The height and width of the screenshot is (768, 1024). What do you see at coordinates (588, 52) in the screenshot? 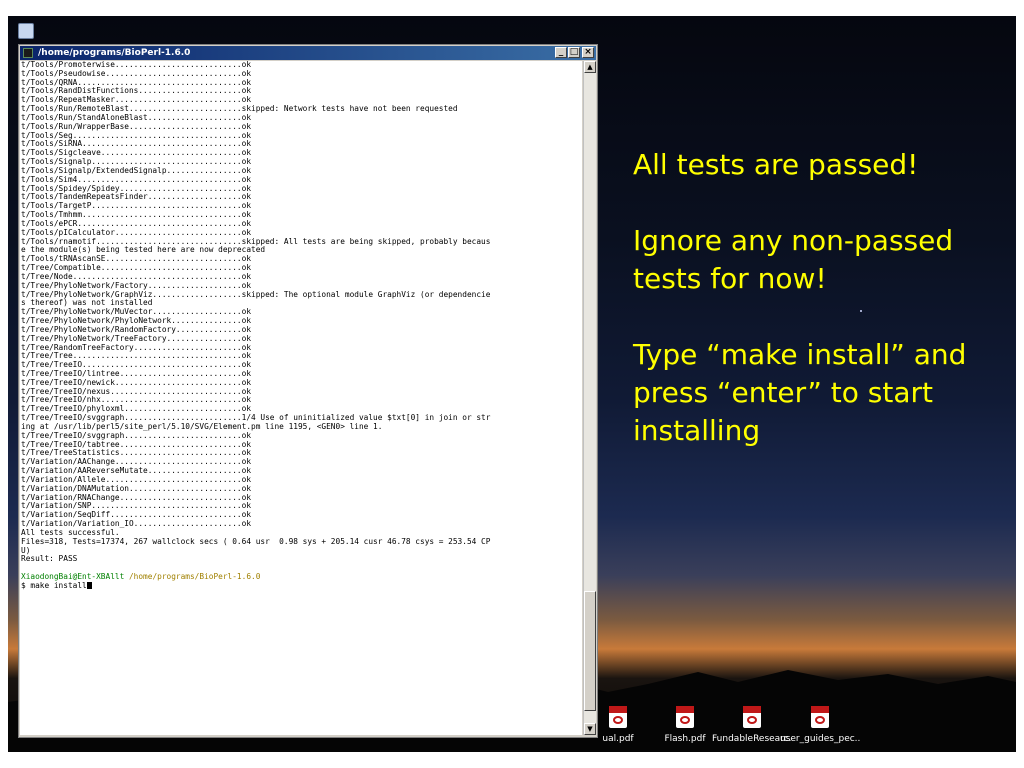
I see `close-button: ×` at bounding box center [588, 52].